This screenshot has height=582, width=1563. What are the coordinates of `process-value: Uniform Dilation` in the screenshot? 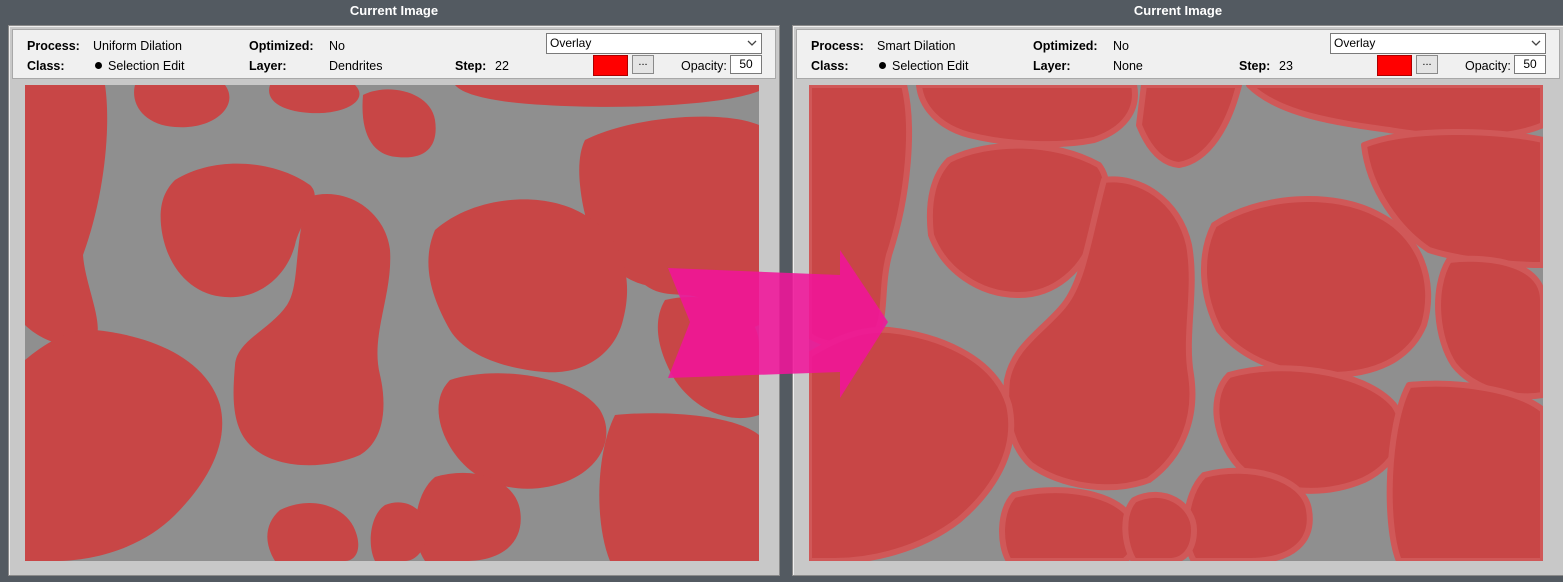 It's located at (137, 46).